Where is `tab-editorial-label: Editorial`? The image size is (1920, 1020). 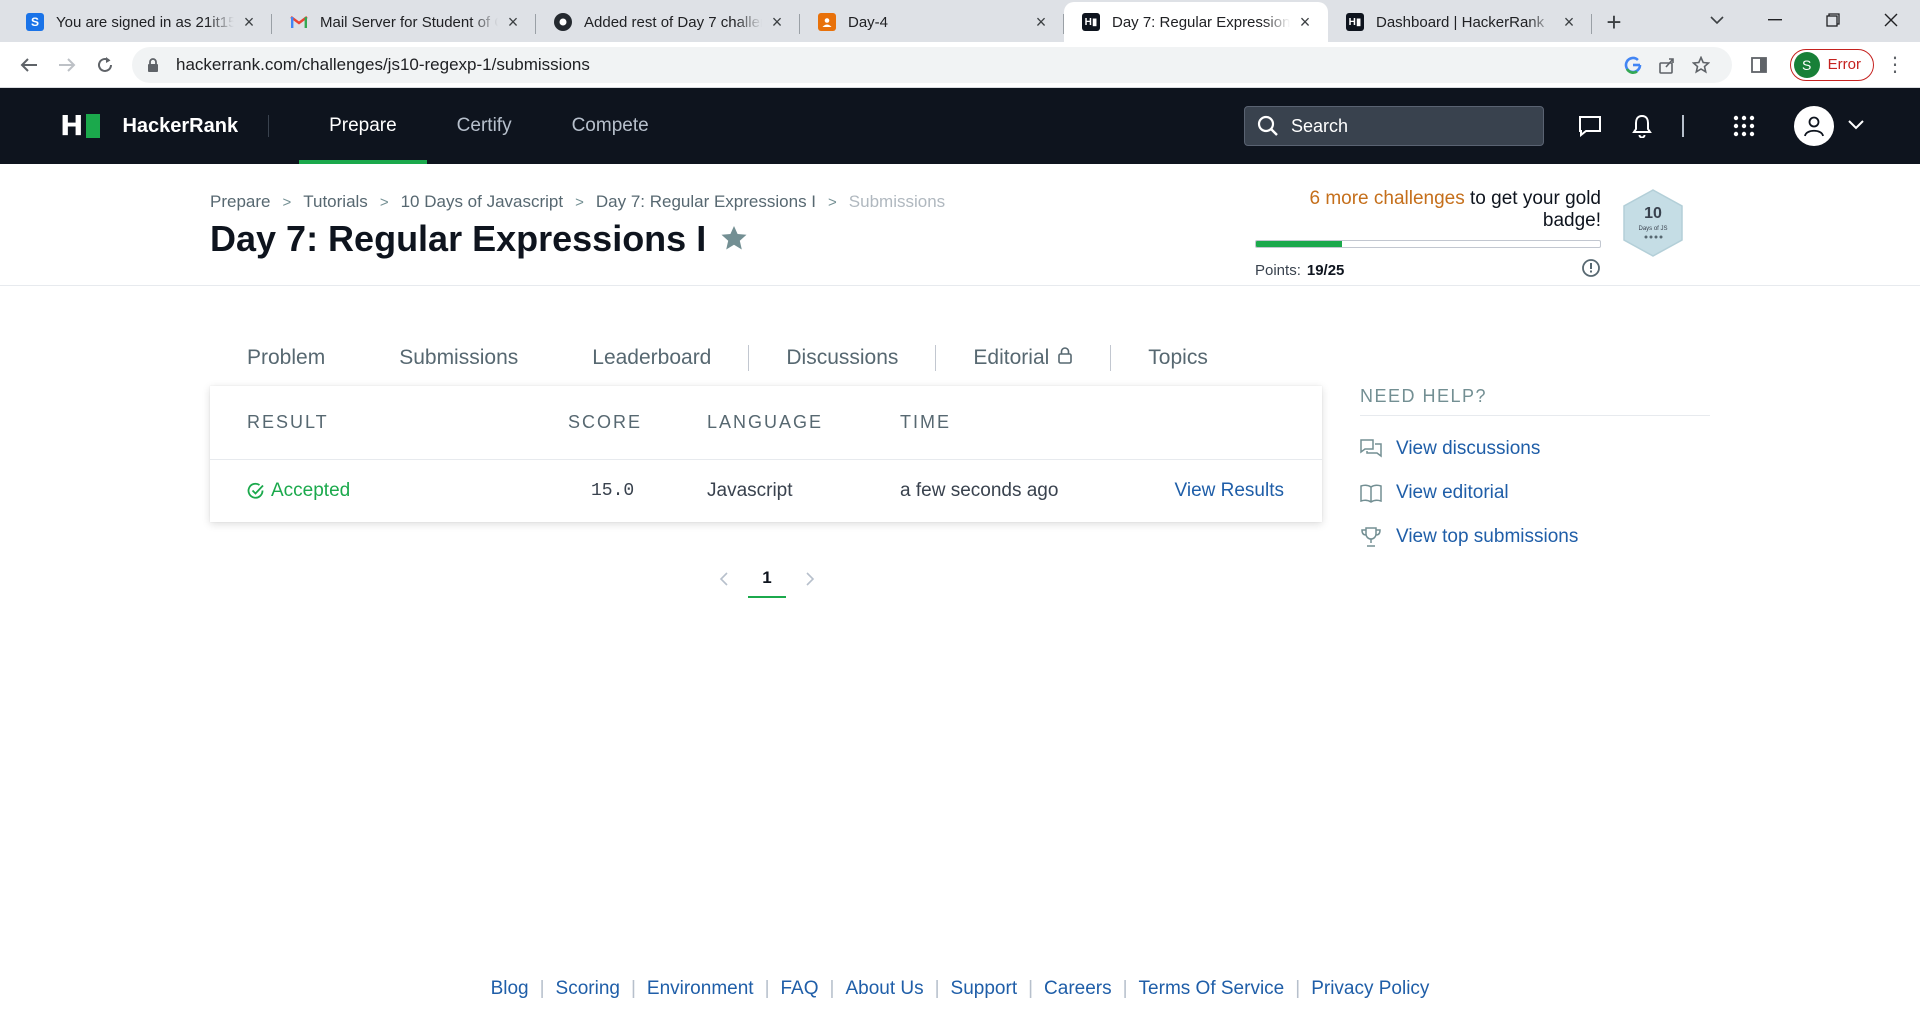 tab-editorial-label: Editorial is located at coordinates (1011, 357).